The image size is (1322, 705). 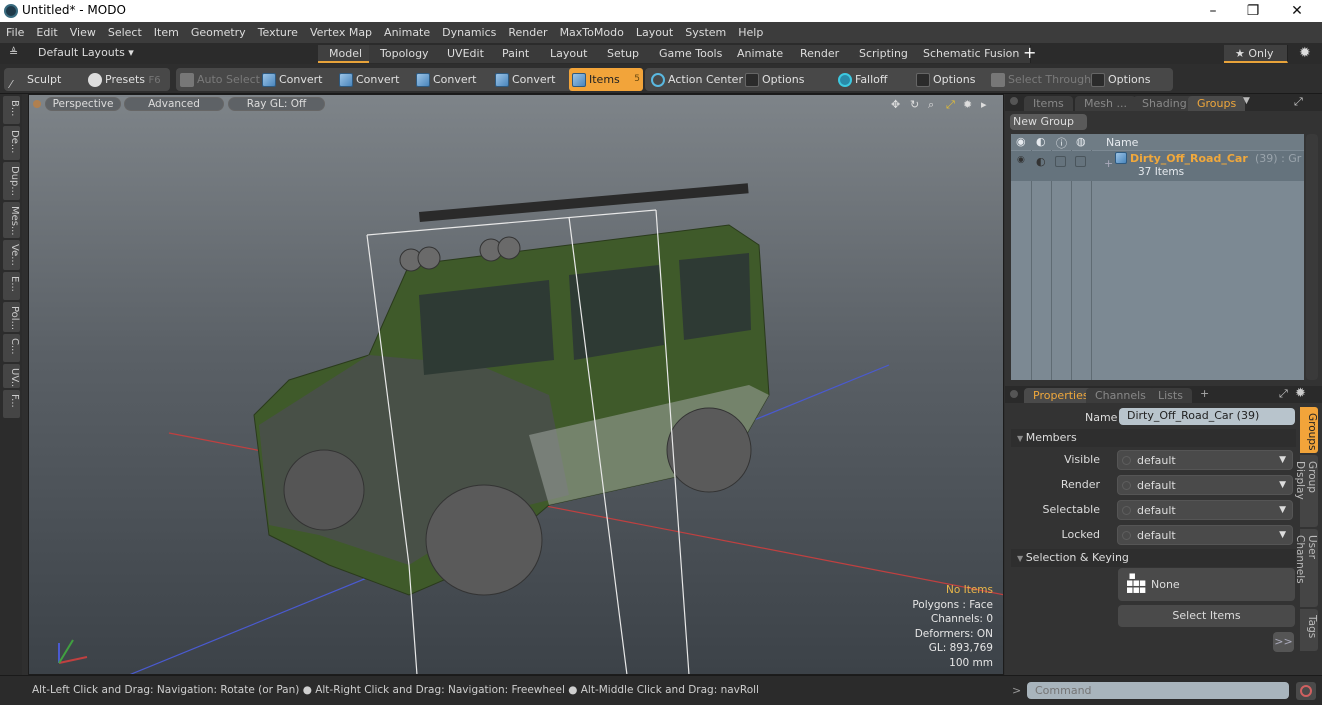 I want to click on tab-setup: Setup, so click(x=624, y=54).